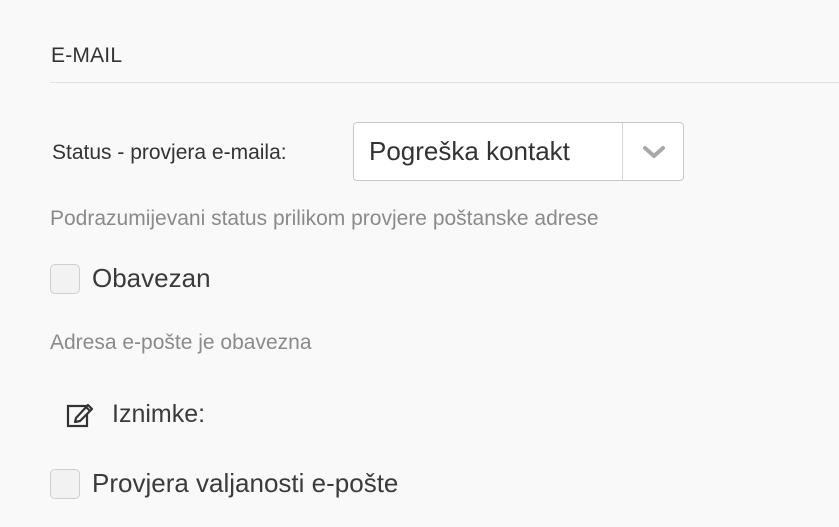 The width and height of the screenshot is (839, 527). Describe the element at coordinates (181, 342) in the screenshot. I see `required-help-text: Adresa e-pošte je obavezna` at that location.